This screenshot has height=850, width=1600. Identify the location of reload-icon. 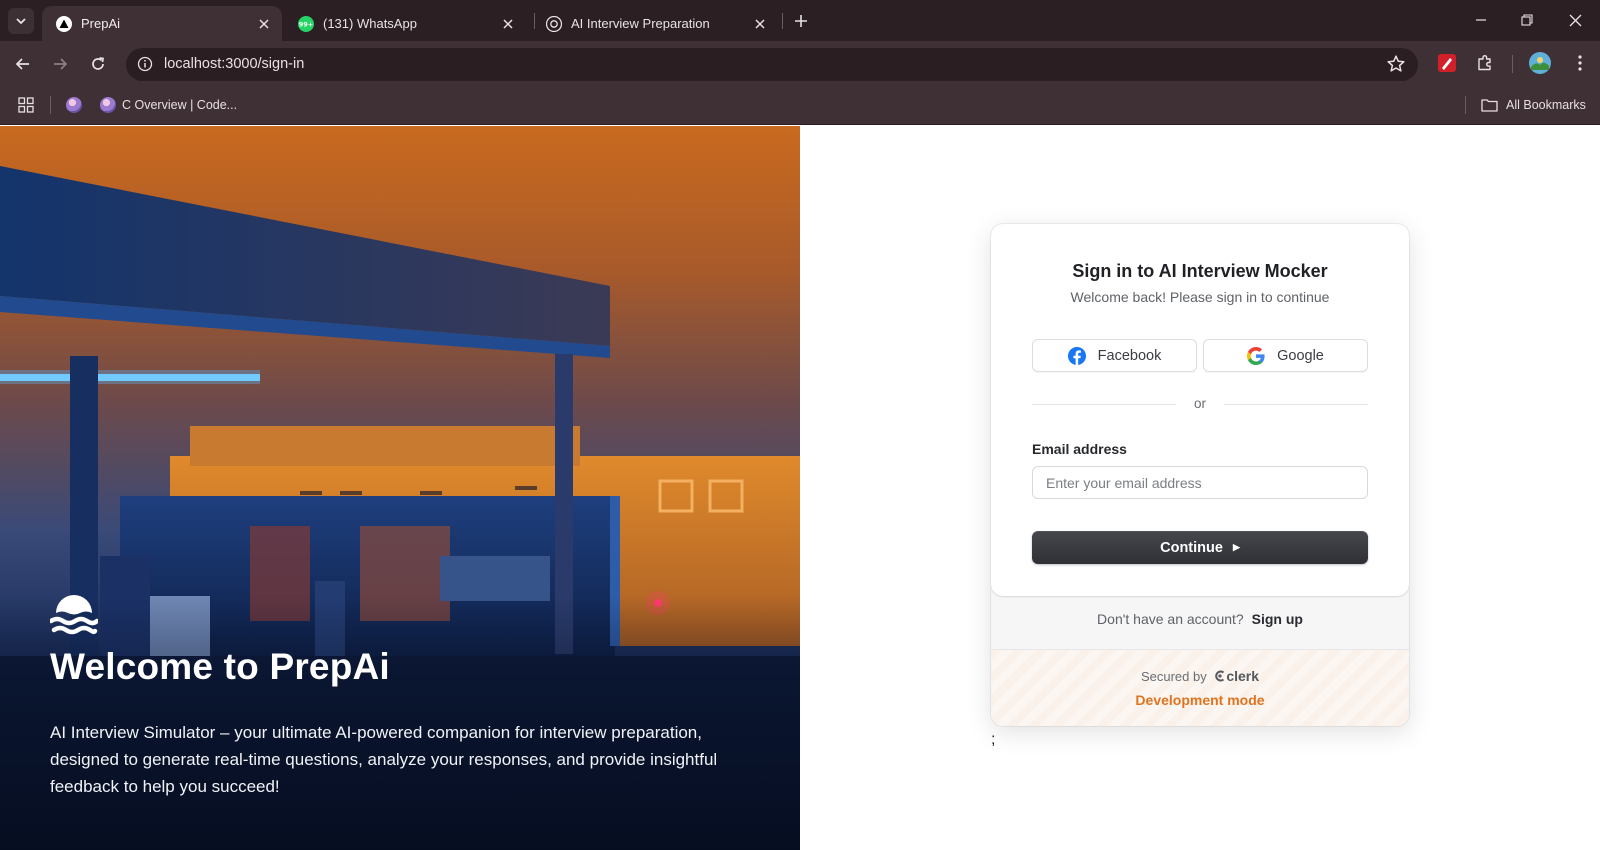
(98, 63).